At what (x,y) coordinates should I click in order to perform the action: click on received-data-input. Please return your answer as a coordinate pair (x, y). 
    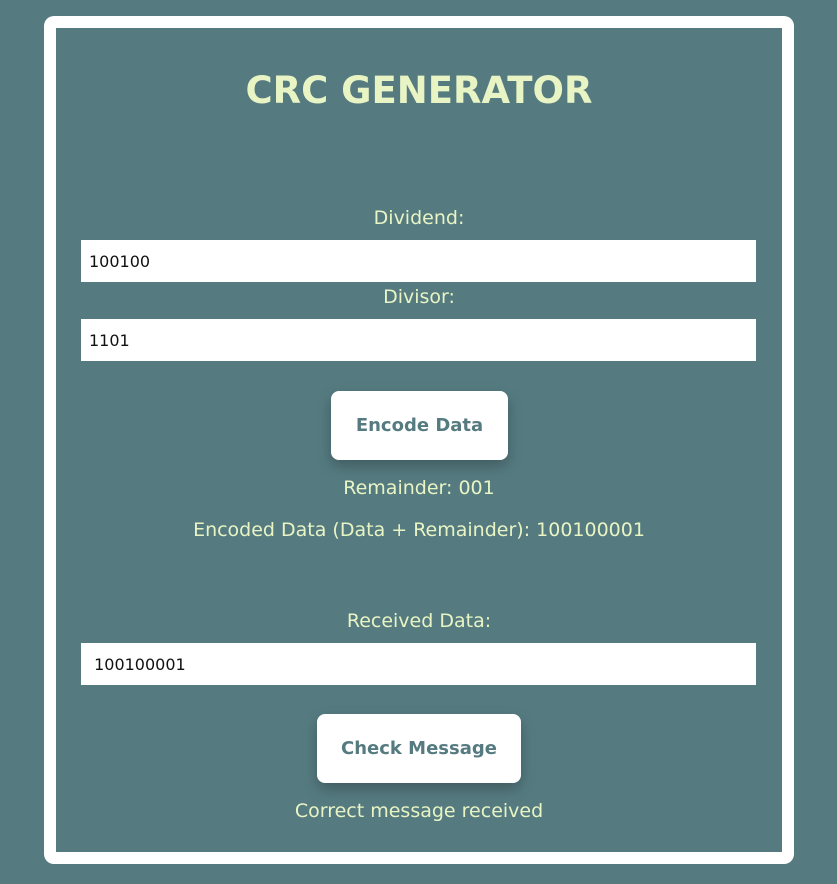
    Looking at the image, I should click on (418, 664).